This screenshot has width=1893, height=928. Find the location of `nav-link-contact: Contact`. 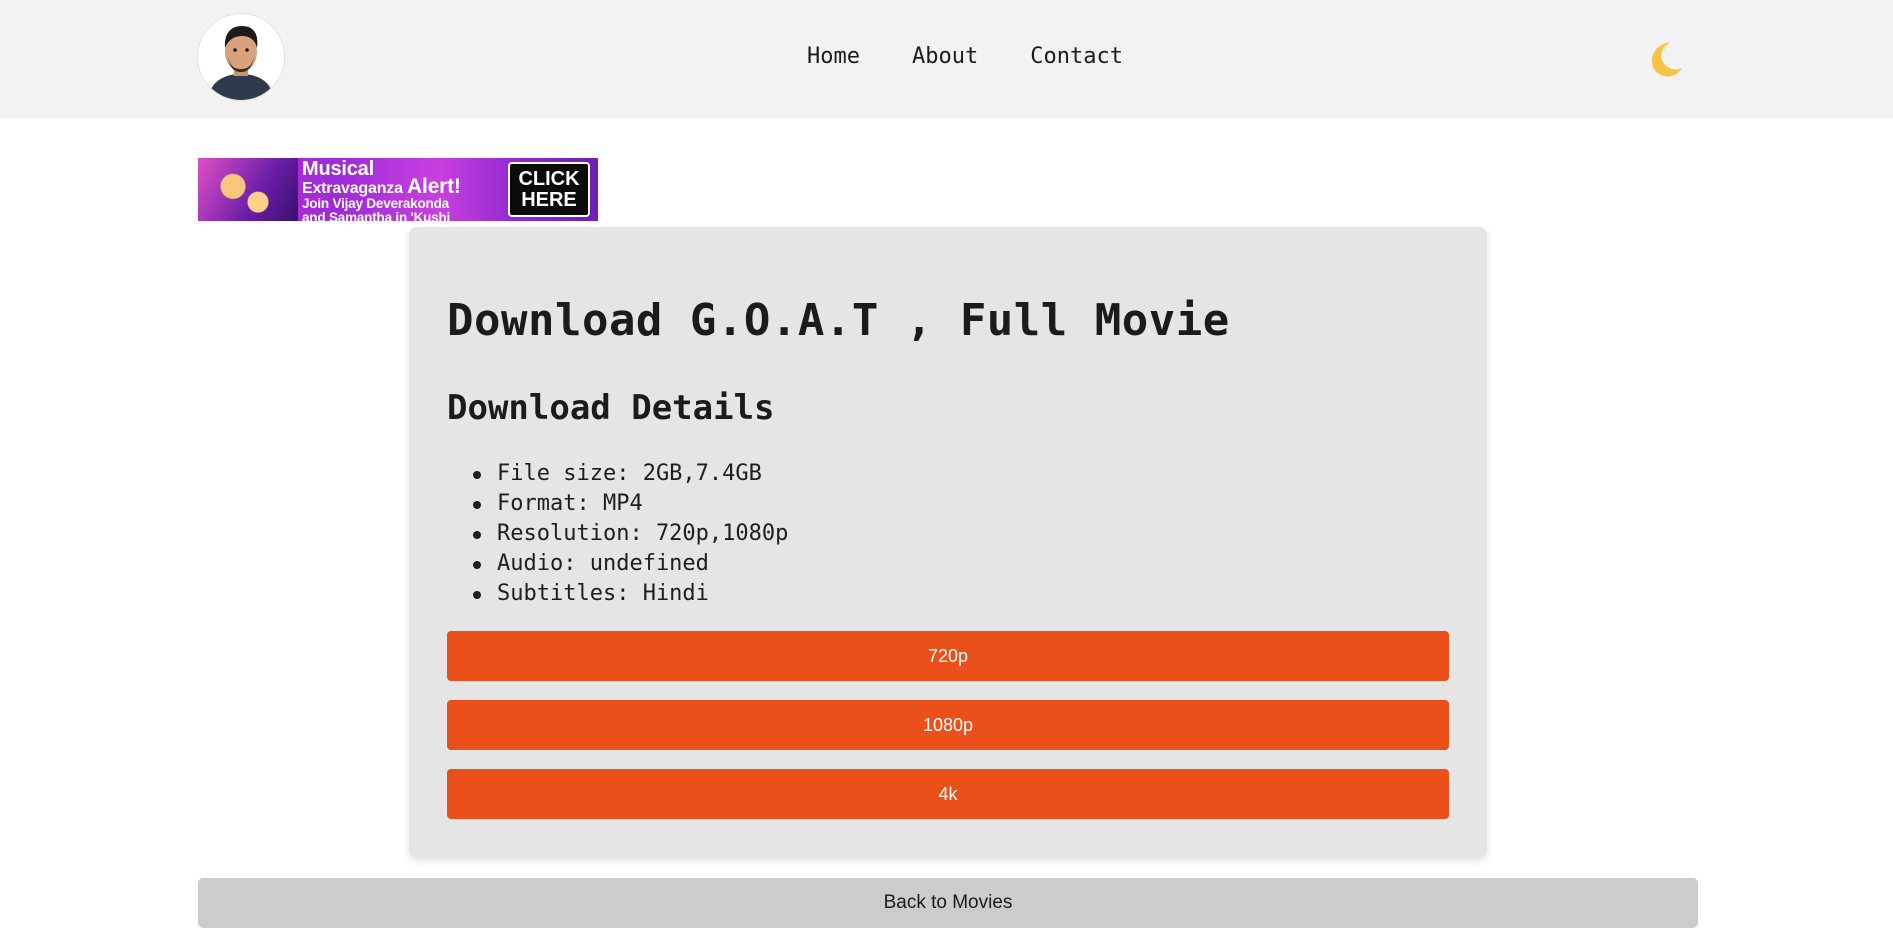

nav-link-contact: Contact is located at coordinates (1076, 57).